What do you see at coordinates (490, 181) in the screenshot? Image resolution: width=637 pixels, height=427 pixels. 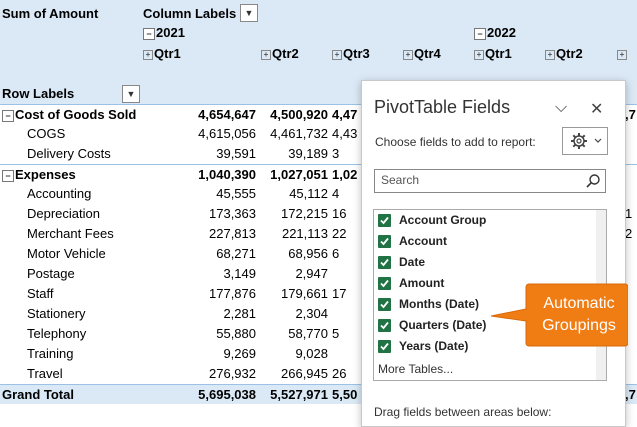 I see `search-field: Search` at bounding box center [490, 181].